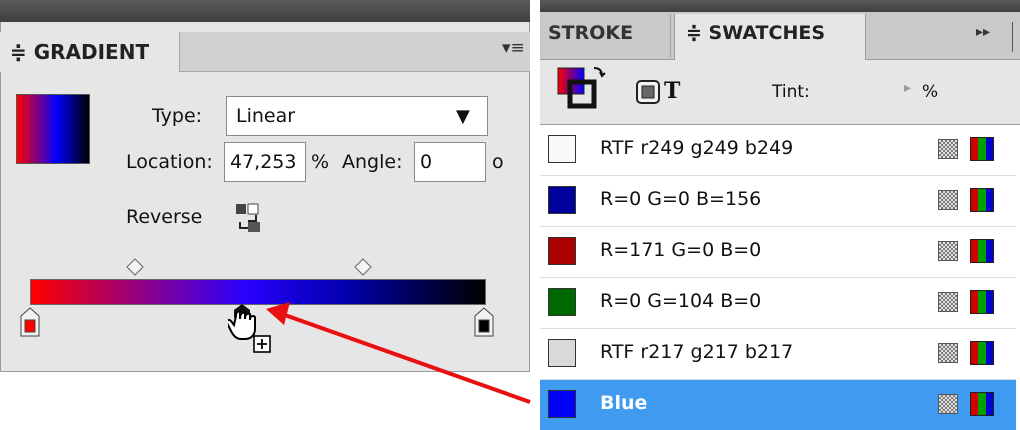 Image resolution: width=1020 pixels, height=430 pixels. I want to click on tint-label: Tint:, so click(791, 92).